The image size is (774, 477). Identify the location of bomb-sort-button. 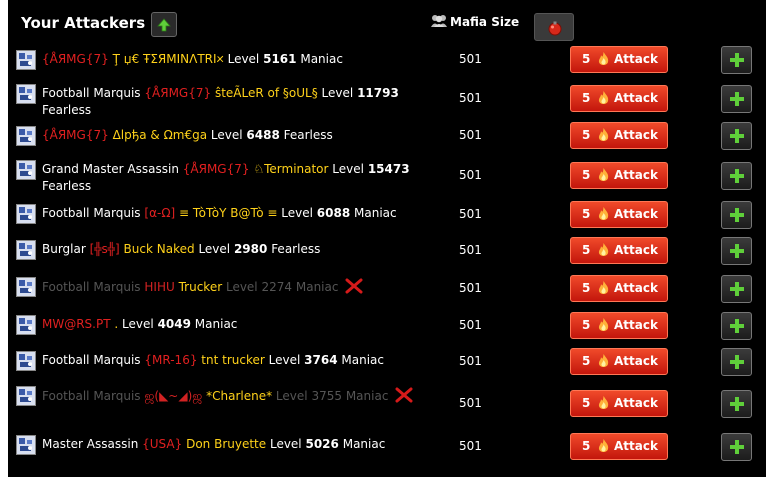
(554, 27).